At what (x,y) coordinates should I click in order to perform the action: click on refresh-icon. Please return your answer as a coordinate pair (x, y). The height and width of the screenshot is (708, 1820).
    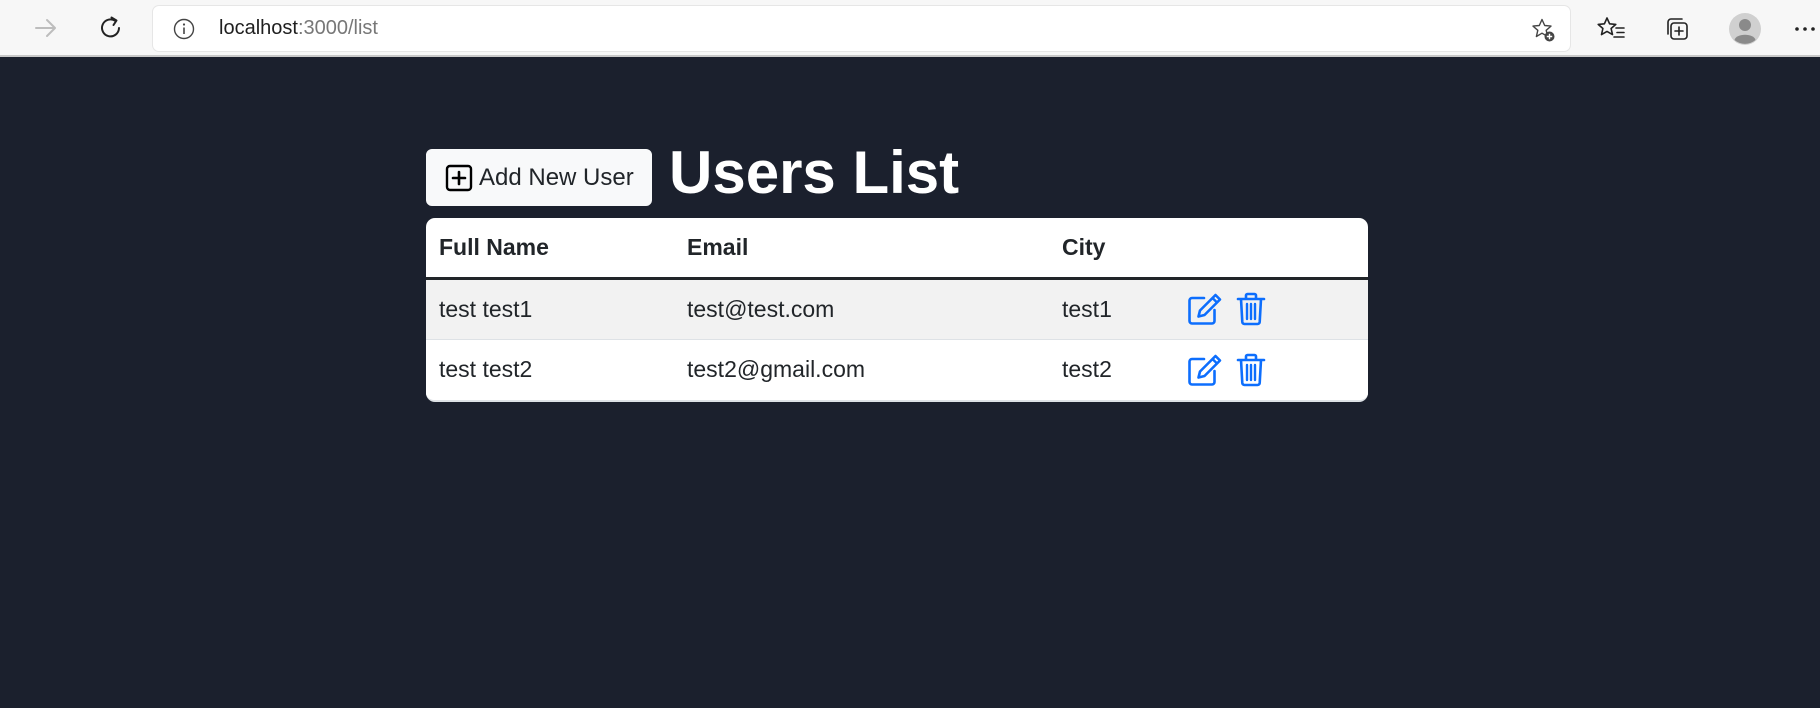
    Looking at the image, I should click on (110, 27).